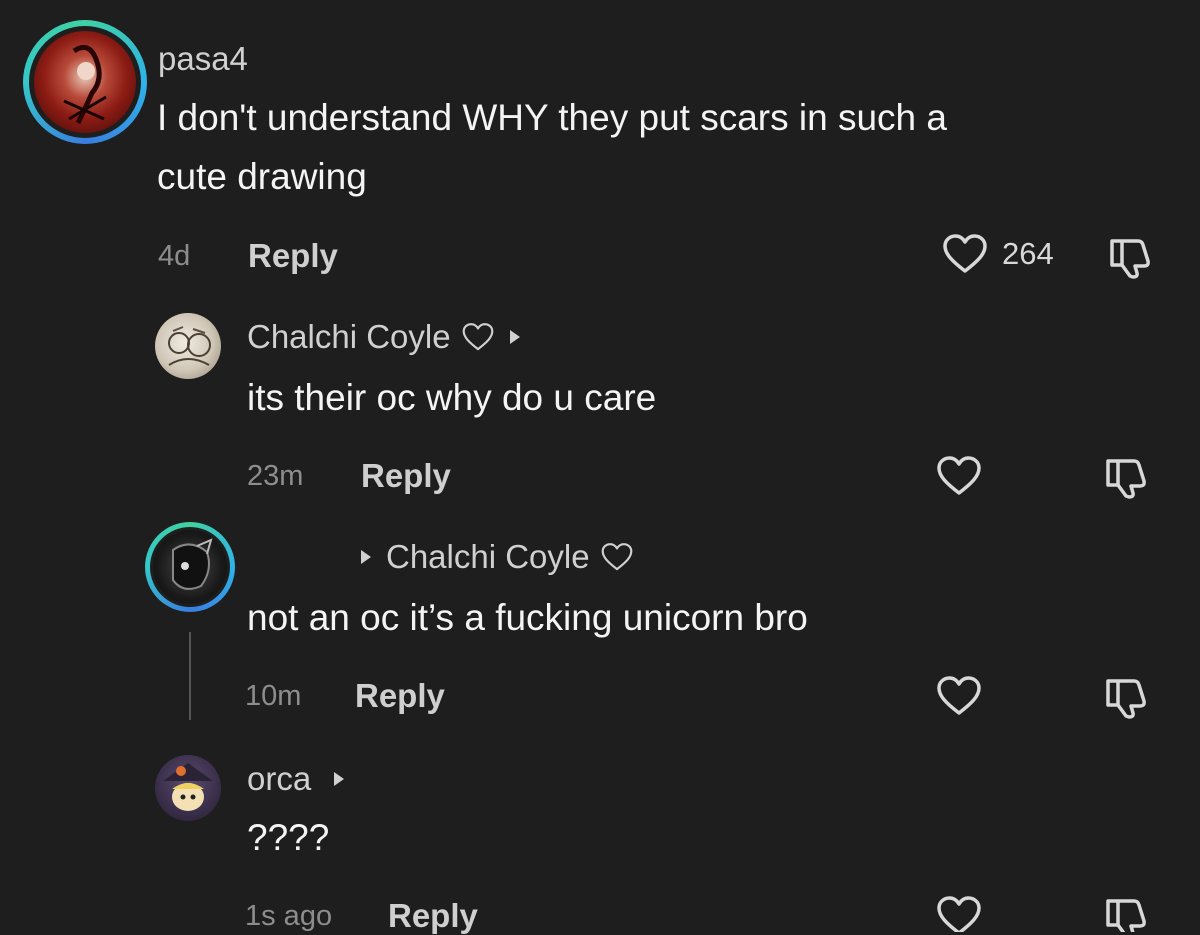 The height and width of the screenshot is (935, 1200). I want to click on like-count: 264, so click(1028, 253).